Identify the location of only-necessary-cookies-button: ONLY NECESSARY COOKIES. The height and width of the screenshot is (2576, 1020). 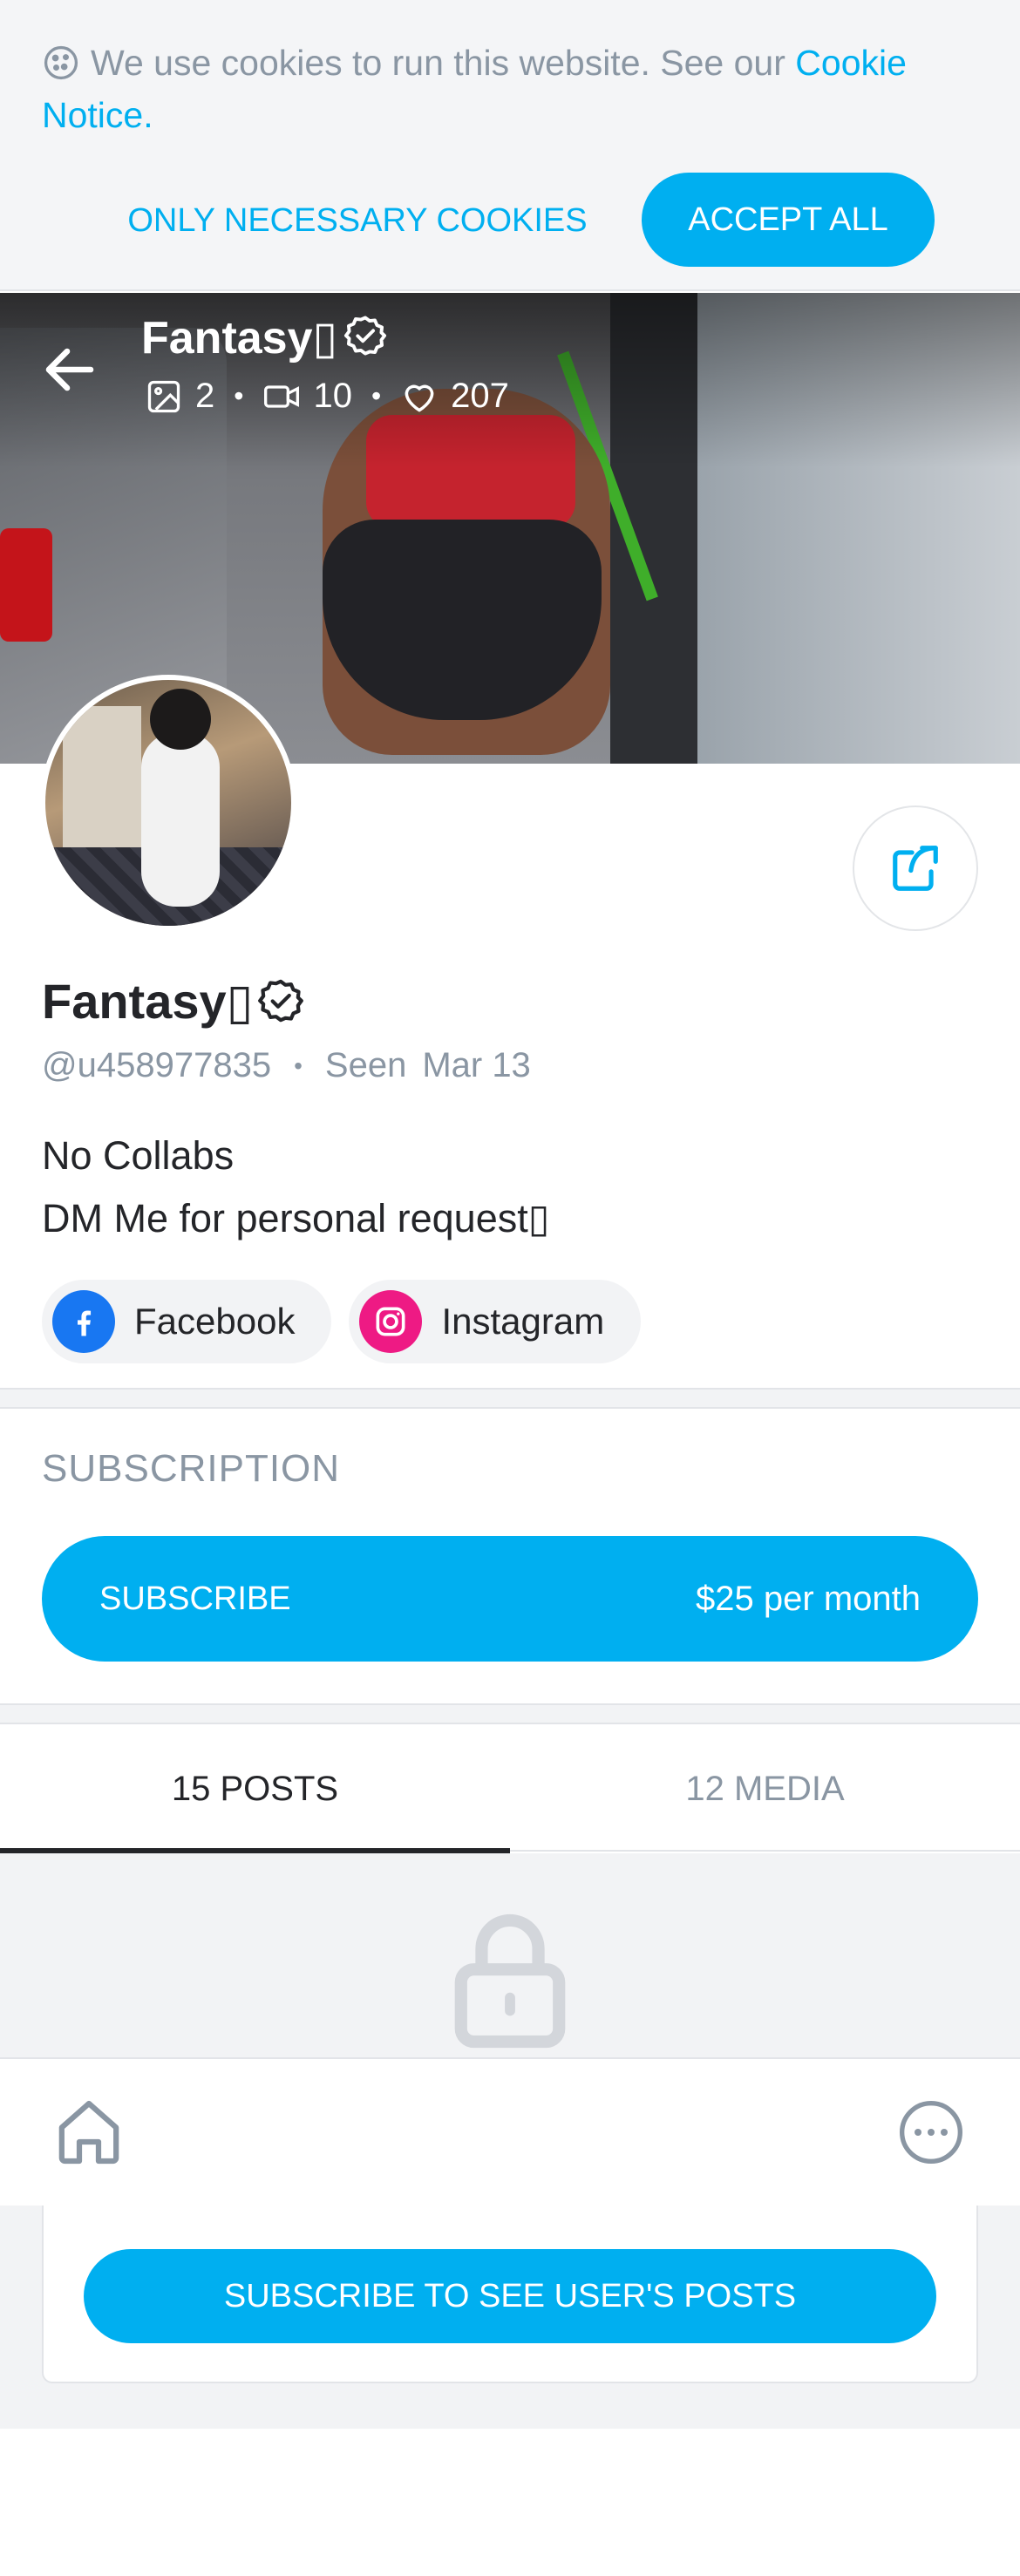
(357, 221).